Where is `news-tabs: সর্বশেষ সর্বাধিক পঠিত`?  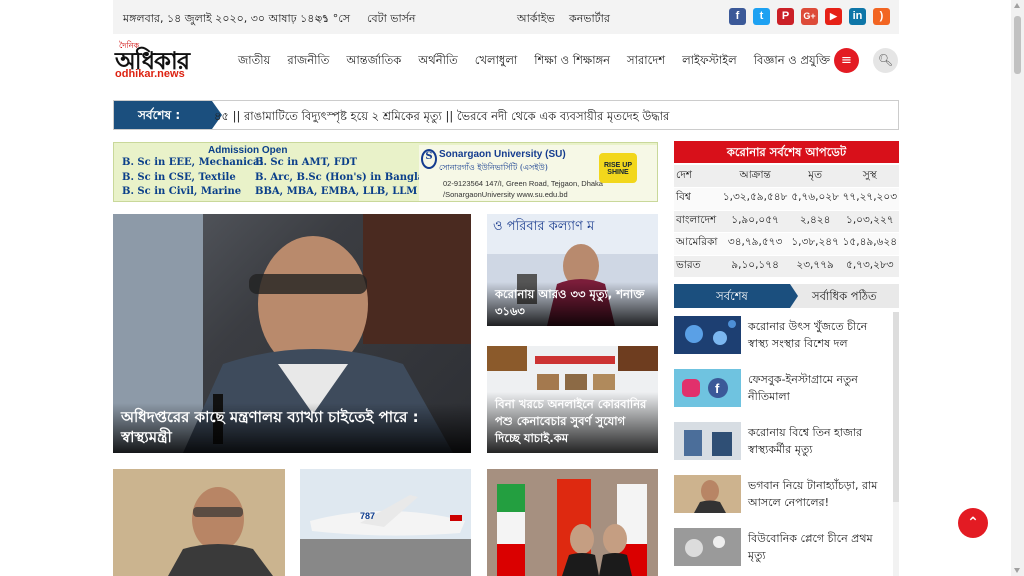
news-tabs: সর্বশেষ সর্বাধিক পঠিত is located at coordinates (786, 296).